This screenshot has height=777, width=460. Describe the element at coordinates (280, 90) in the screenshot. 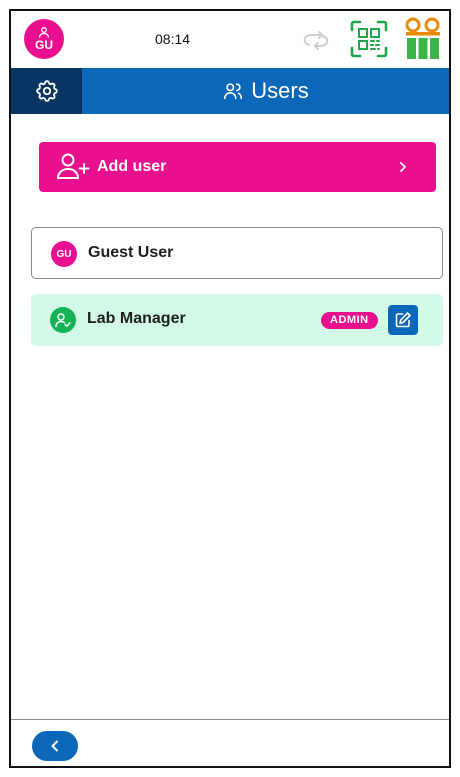

I see `page-title: Users` at that location.